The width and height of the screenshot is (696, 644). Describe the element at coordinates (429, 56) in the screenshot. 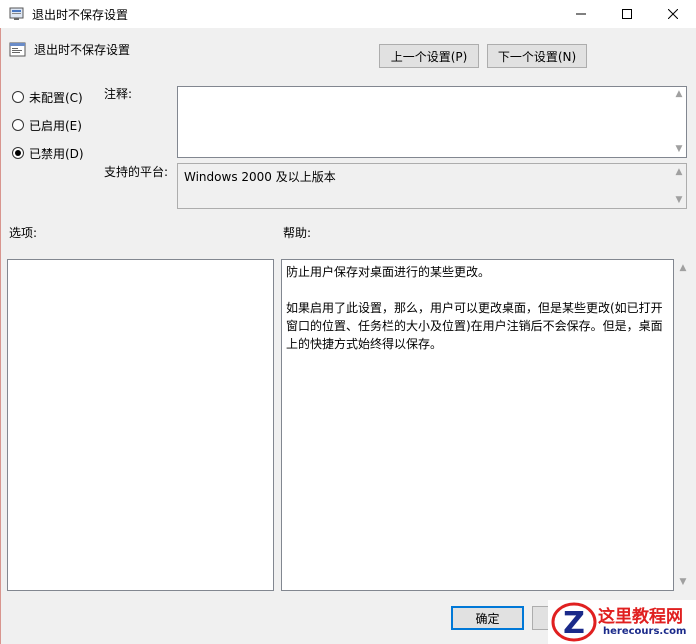

I see `previous-setting-button: 上一个设置(P)` at that location.